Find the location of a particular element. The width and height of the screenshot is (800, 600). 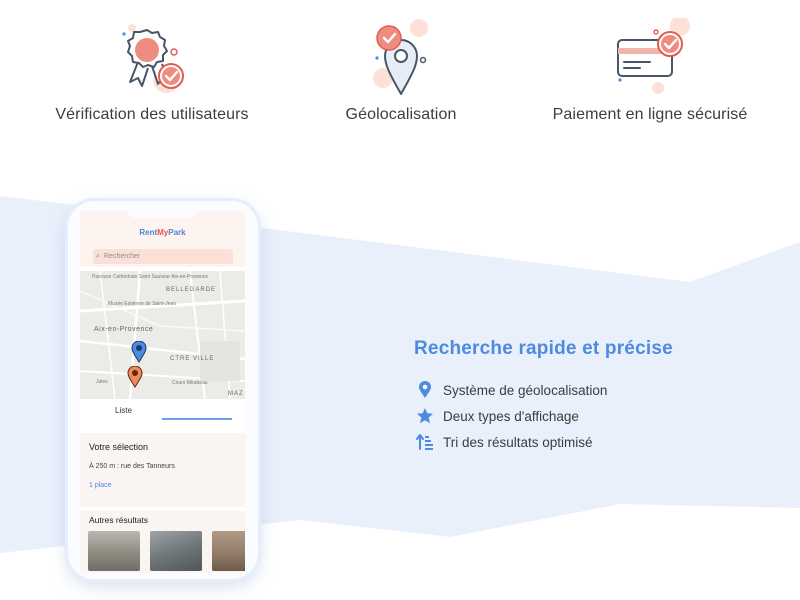

search-input: ⌕ Rechercher is located at coordinates (163, 256).